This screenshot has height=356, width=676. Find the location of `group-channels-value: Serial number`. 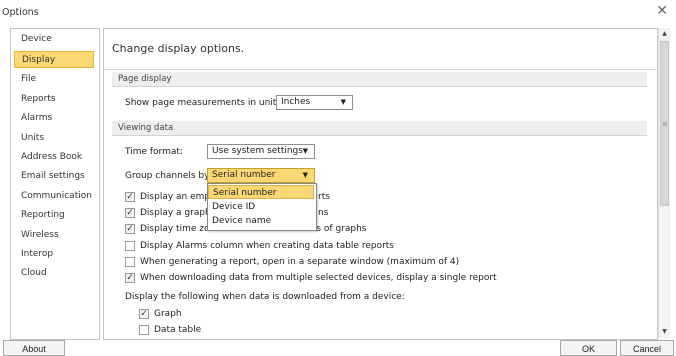

group-channels-value: Serial number is located at coordinates (244, 175).